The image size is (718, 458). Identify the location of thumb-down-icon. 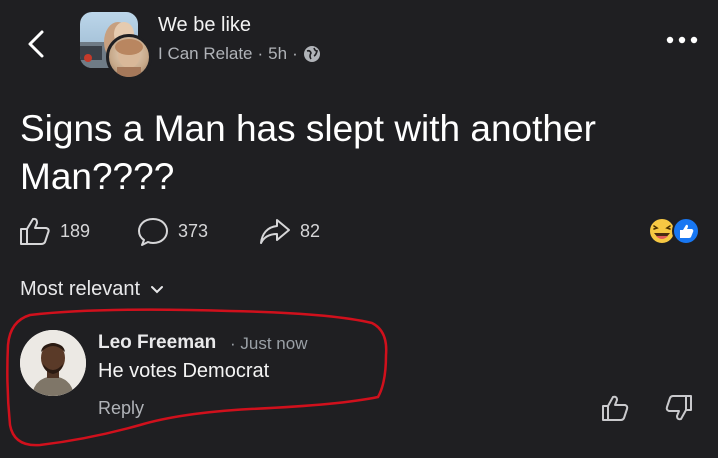
(678, 408).